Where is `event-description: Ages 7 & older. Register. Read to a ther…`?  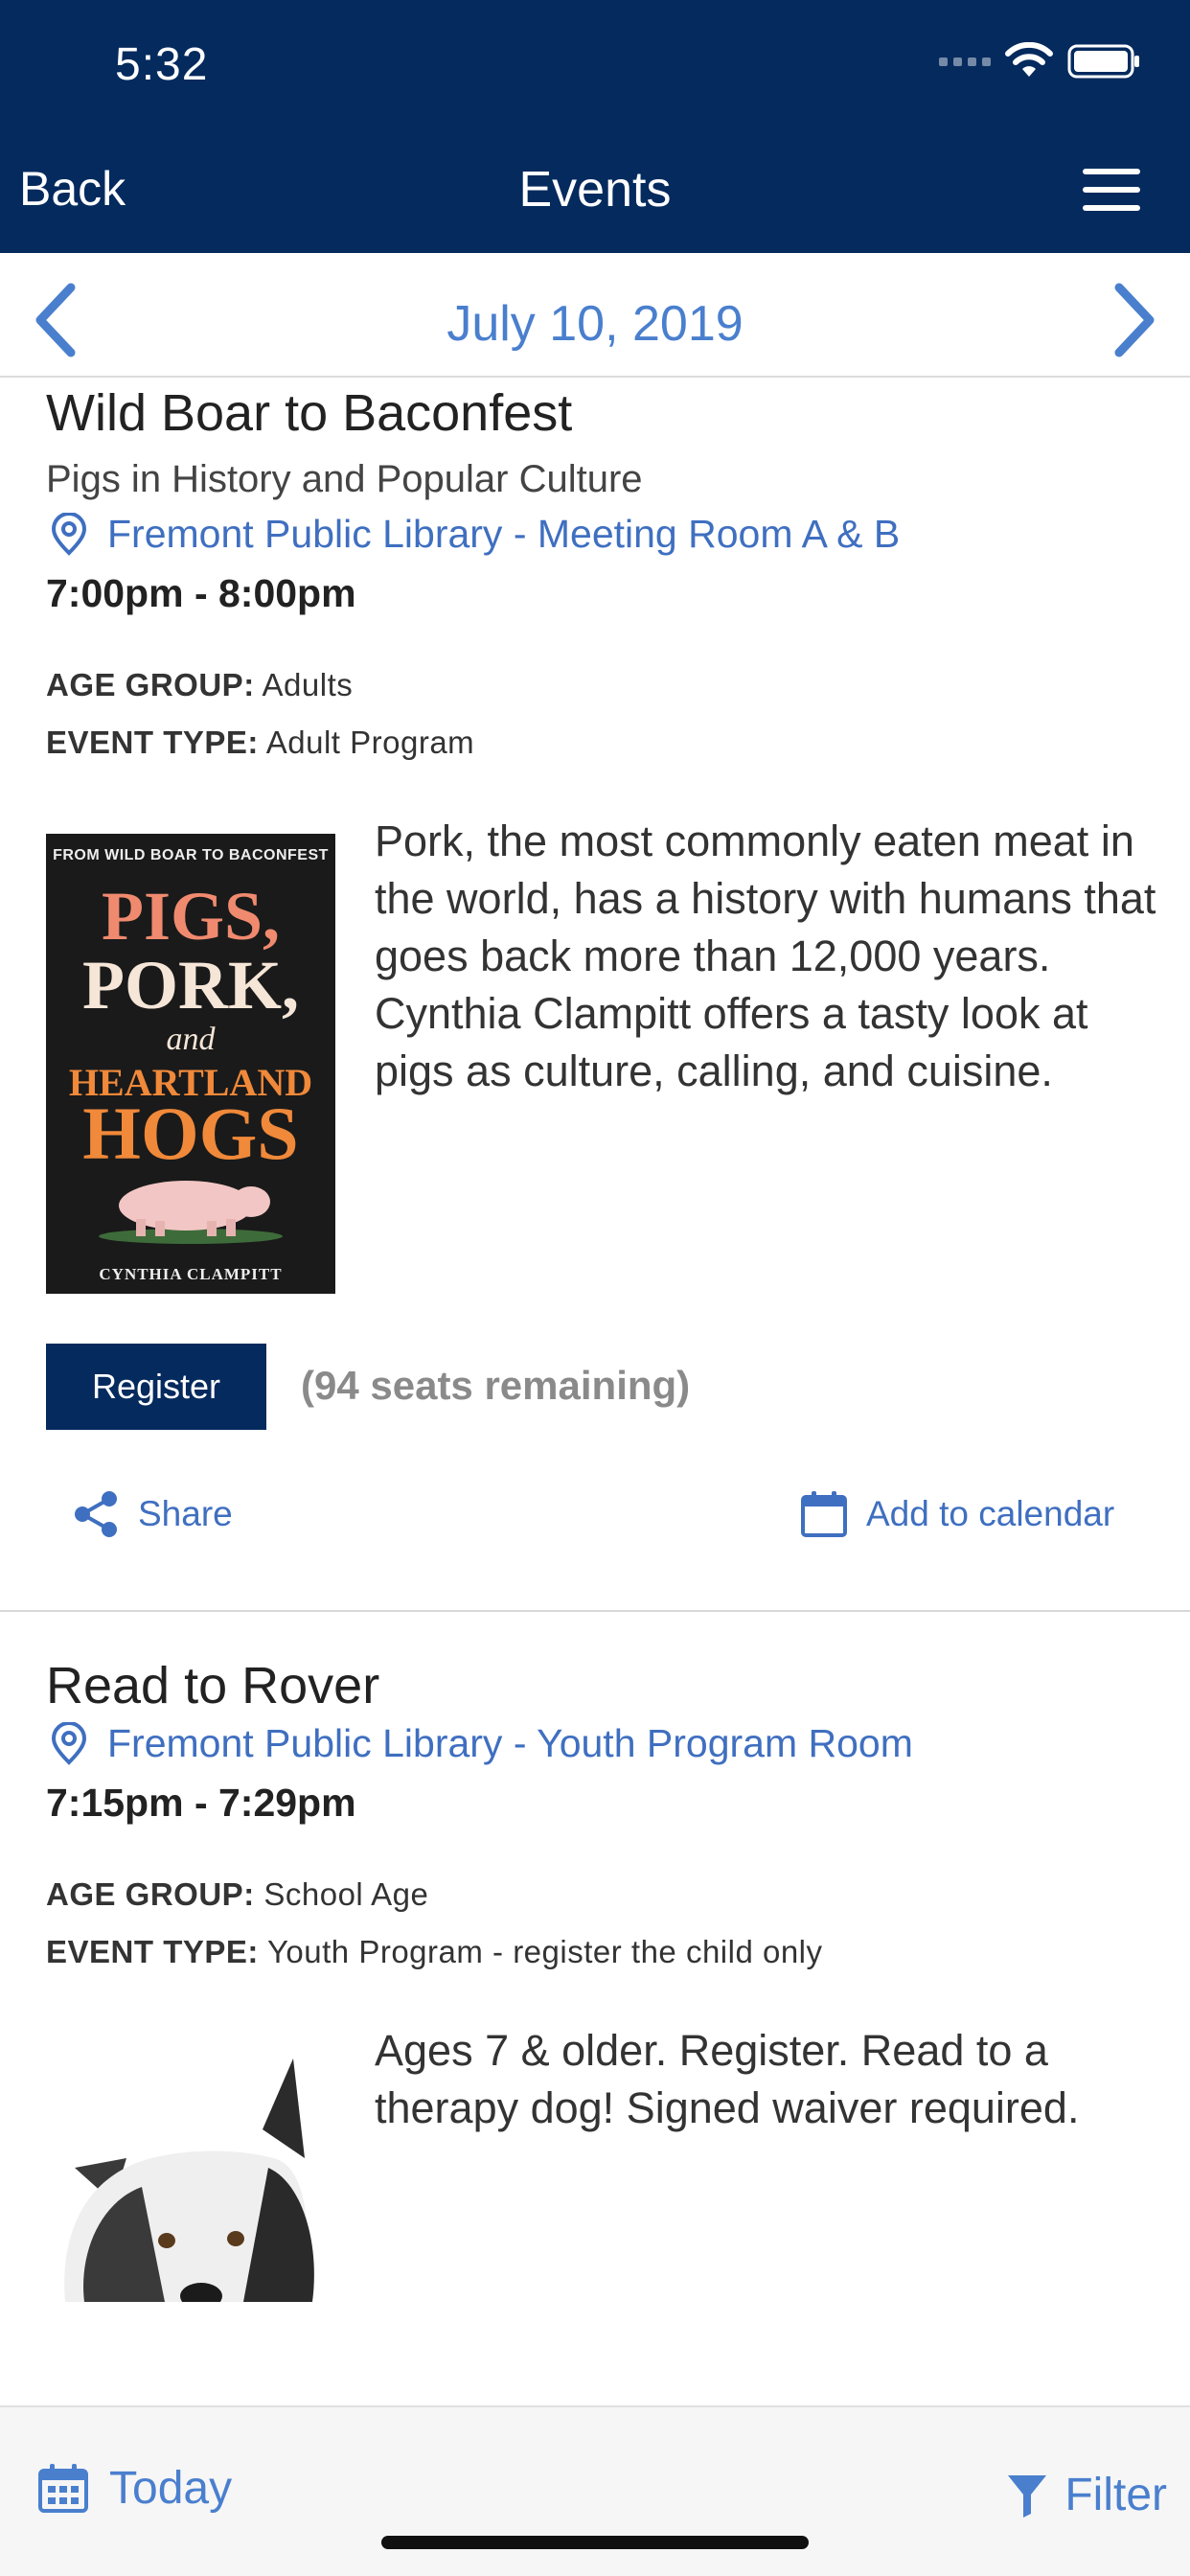 event-description: Ages 7 & older. Register. Read to a ther… is located at coordinates (728, 2079).